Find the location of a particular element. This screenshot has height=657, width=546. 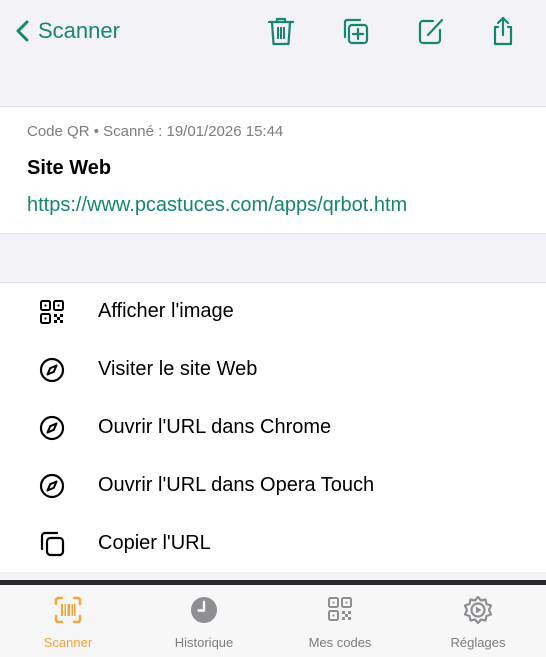

edit-icon is located at coordinates (431, 31).